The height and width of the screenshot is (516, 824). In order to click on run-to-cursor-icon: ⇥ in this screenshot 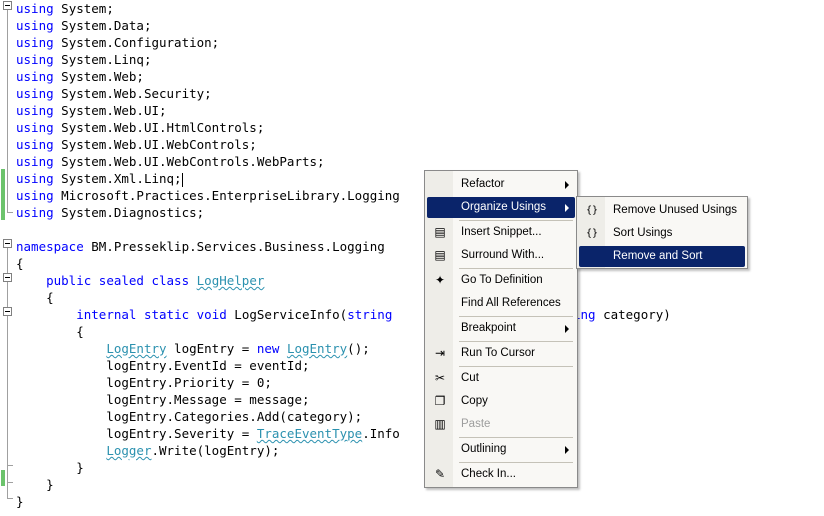, I will do `click(440, 353)`.